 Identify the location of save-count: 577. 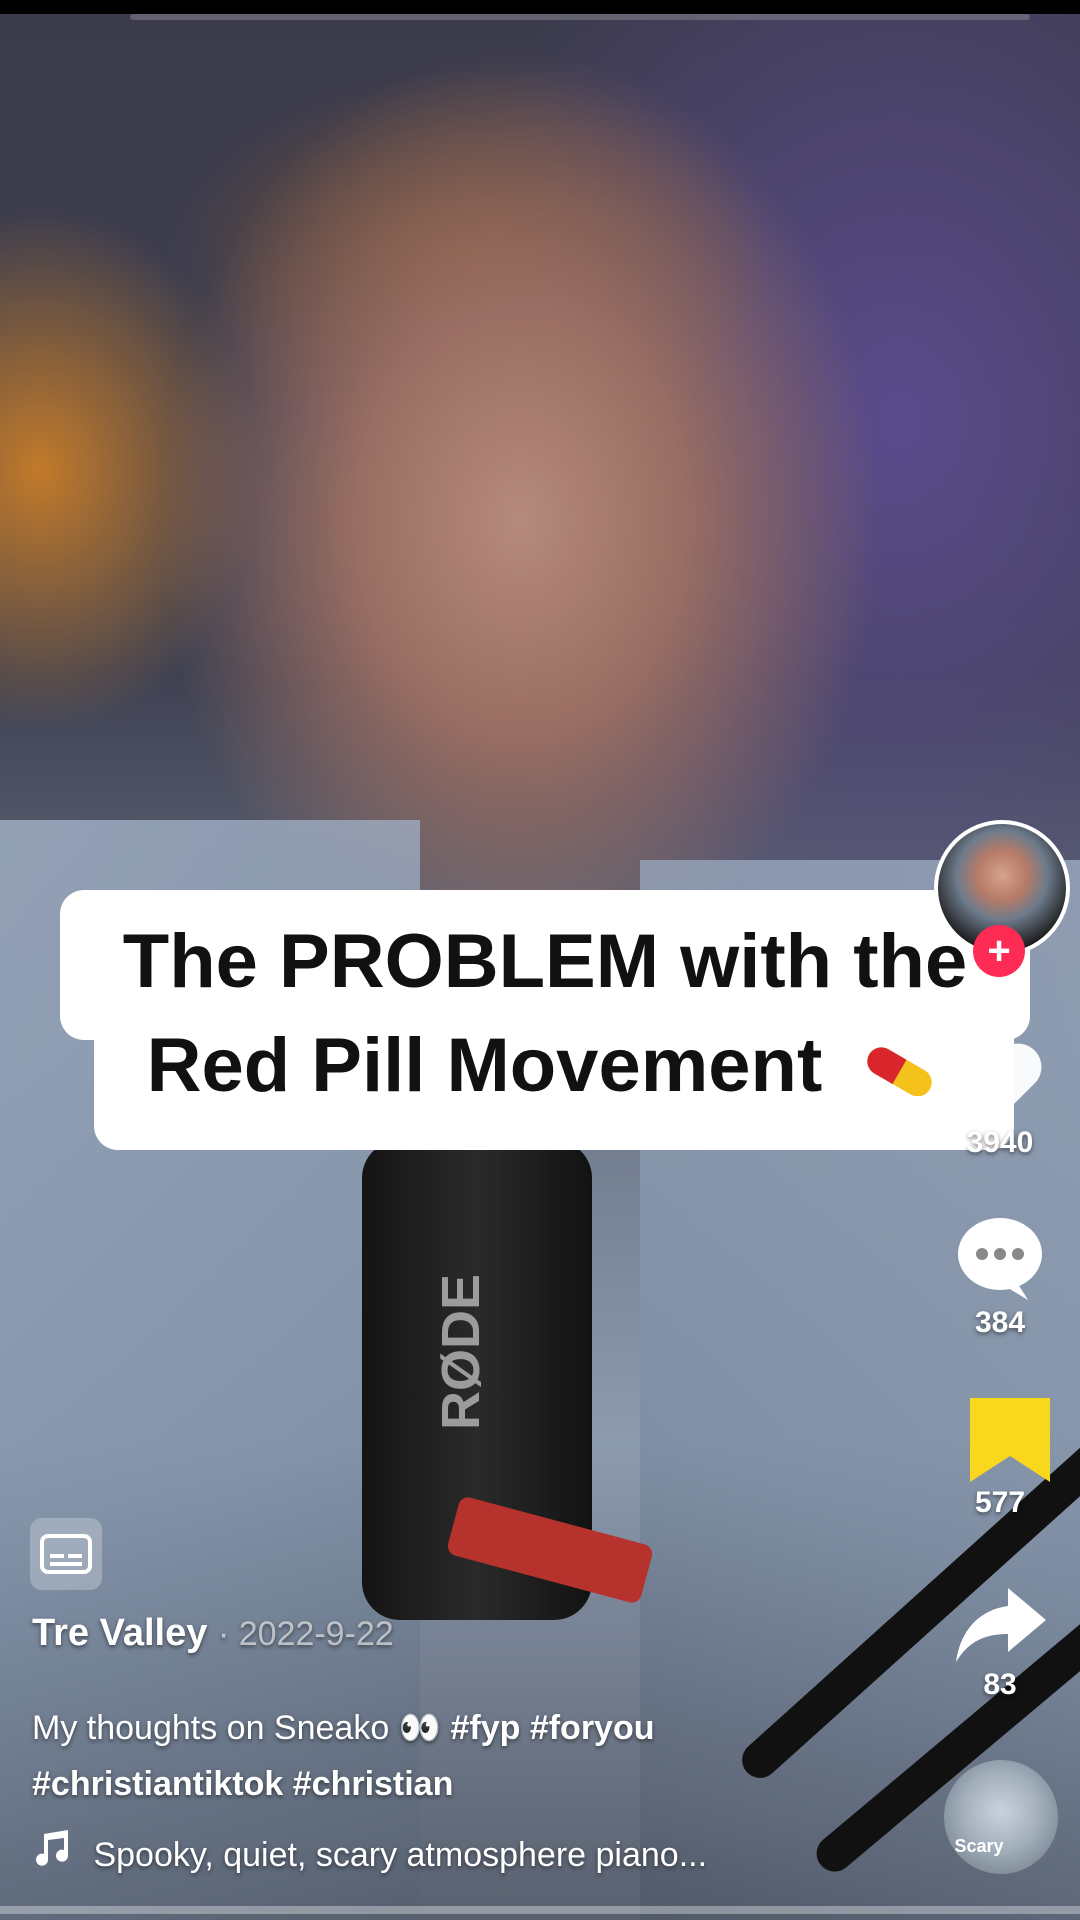
(1000, 1502).